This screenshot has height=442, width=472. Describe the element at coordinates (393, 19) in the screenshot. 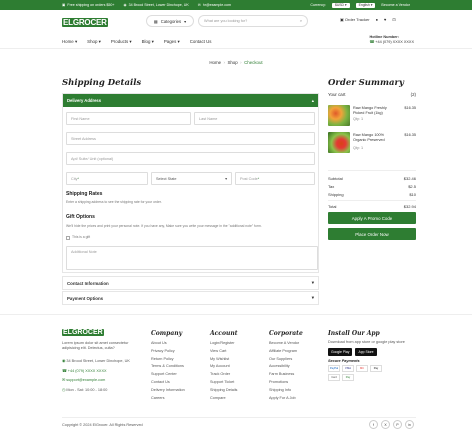

I see `cart-icon: ⊡` at that location.